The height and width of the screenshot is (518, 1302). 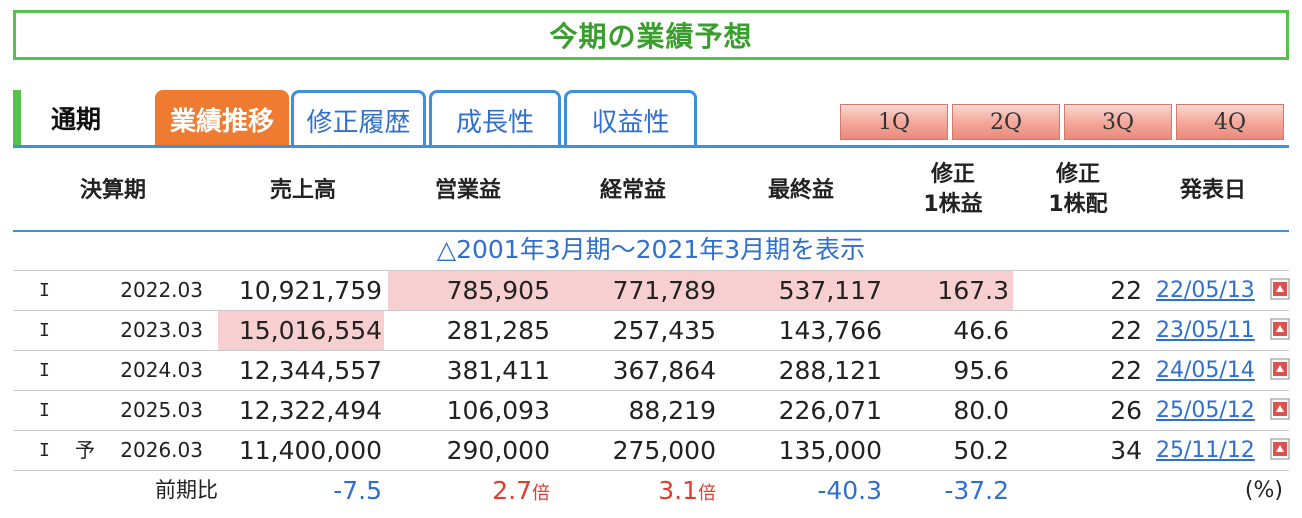 What do you see at coordinates (112, 190) in the screenshot?
I see `col-period-header: 決算期` at bounding box center [112, 190].